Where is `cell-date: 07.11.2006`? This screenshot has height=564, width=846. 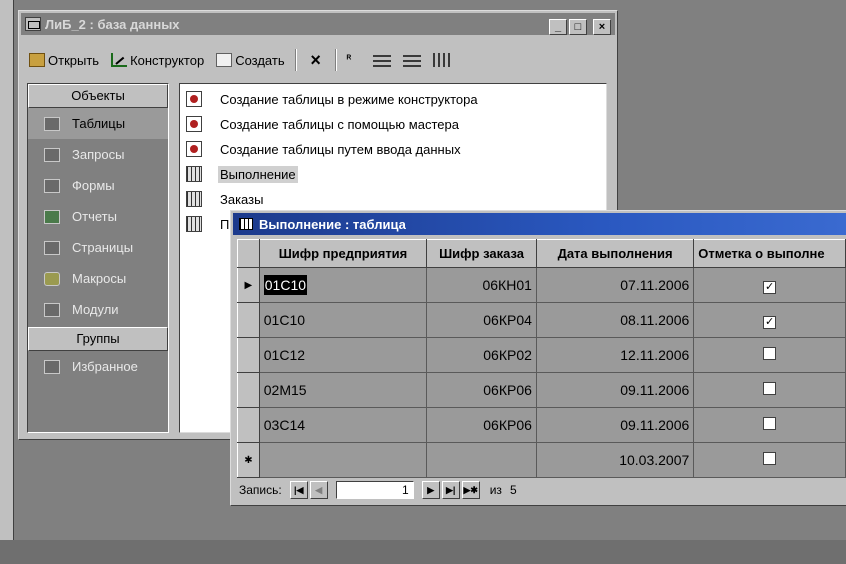 cell-date: 07.11.2006 is located at coordinates (615, 285).